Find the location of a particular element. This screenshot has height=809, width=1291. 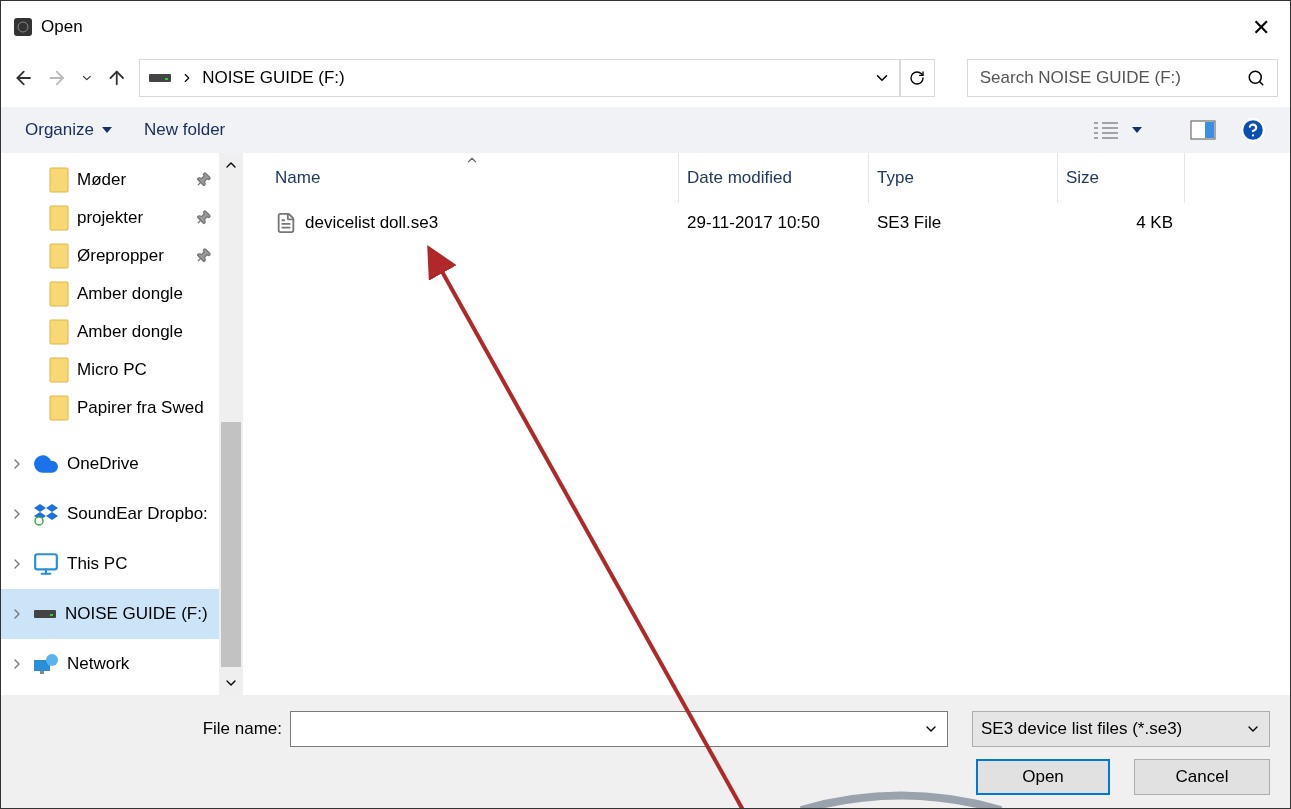

sidebar-label: NOISE GUIDE (F:) is located at coordinates (136, 614).